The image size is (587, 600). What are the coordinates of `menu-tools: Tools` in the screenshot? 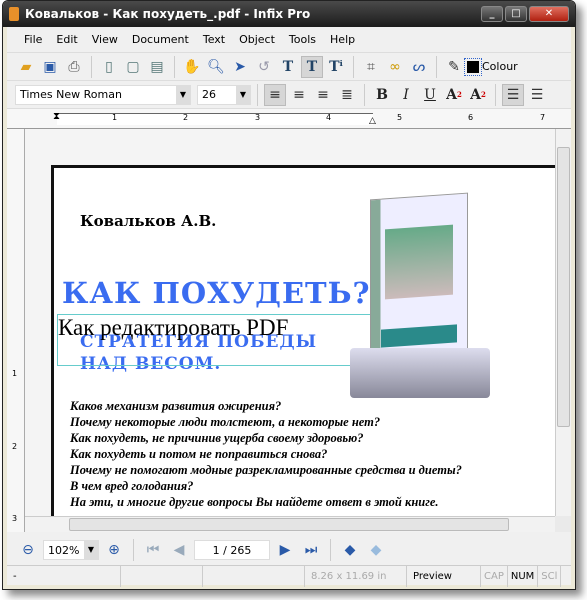 It's located at (302, 39).